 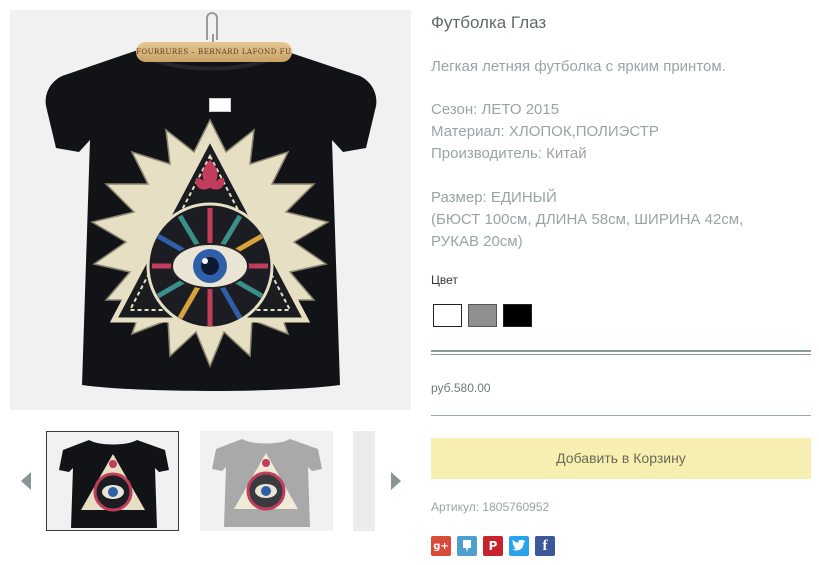 I want to click on chevron-left-icon, so click(x=26, y=481).